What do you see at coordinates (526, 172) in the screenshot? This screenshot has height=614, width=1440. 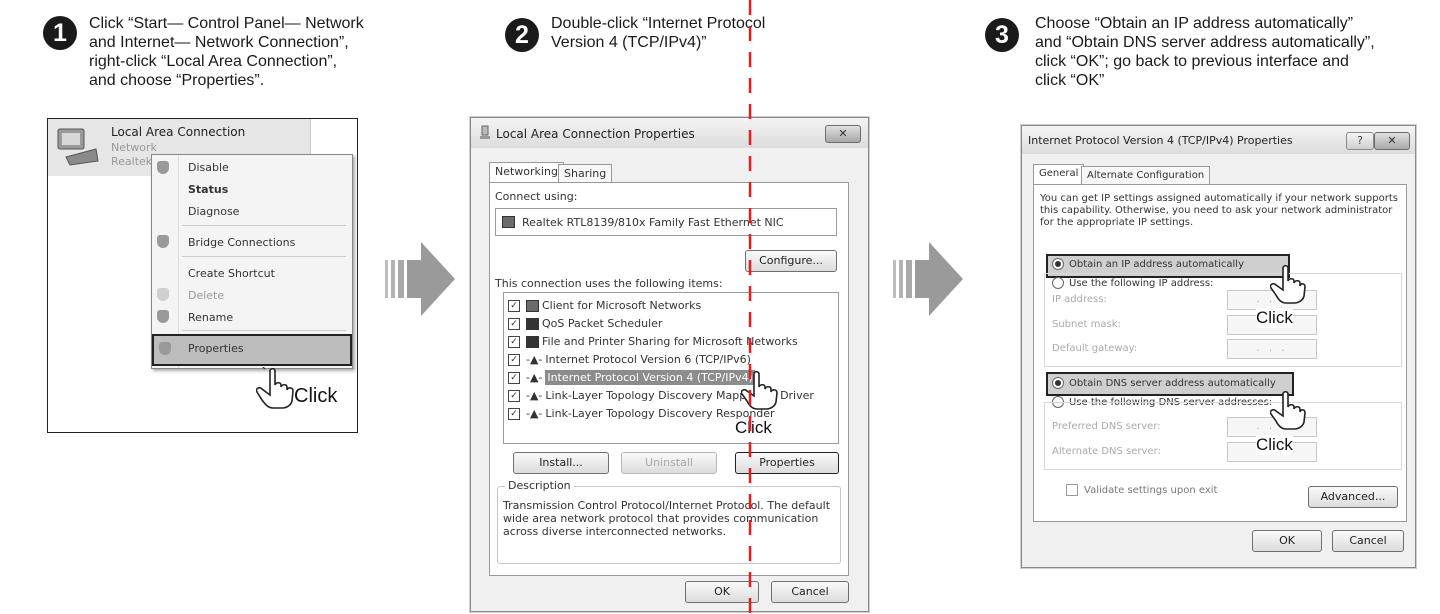 I see `tab-networking: Networking` at bounding box center [526, 172].